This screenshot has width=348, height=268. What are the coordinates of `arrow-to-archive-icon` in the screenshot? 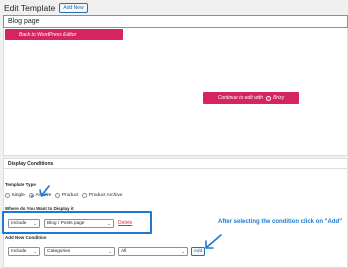 It's located at (44, 191).